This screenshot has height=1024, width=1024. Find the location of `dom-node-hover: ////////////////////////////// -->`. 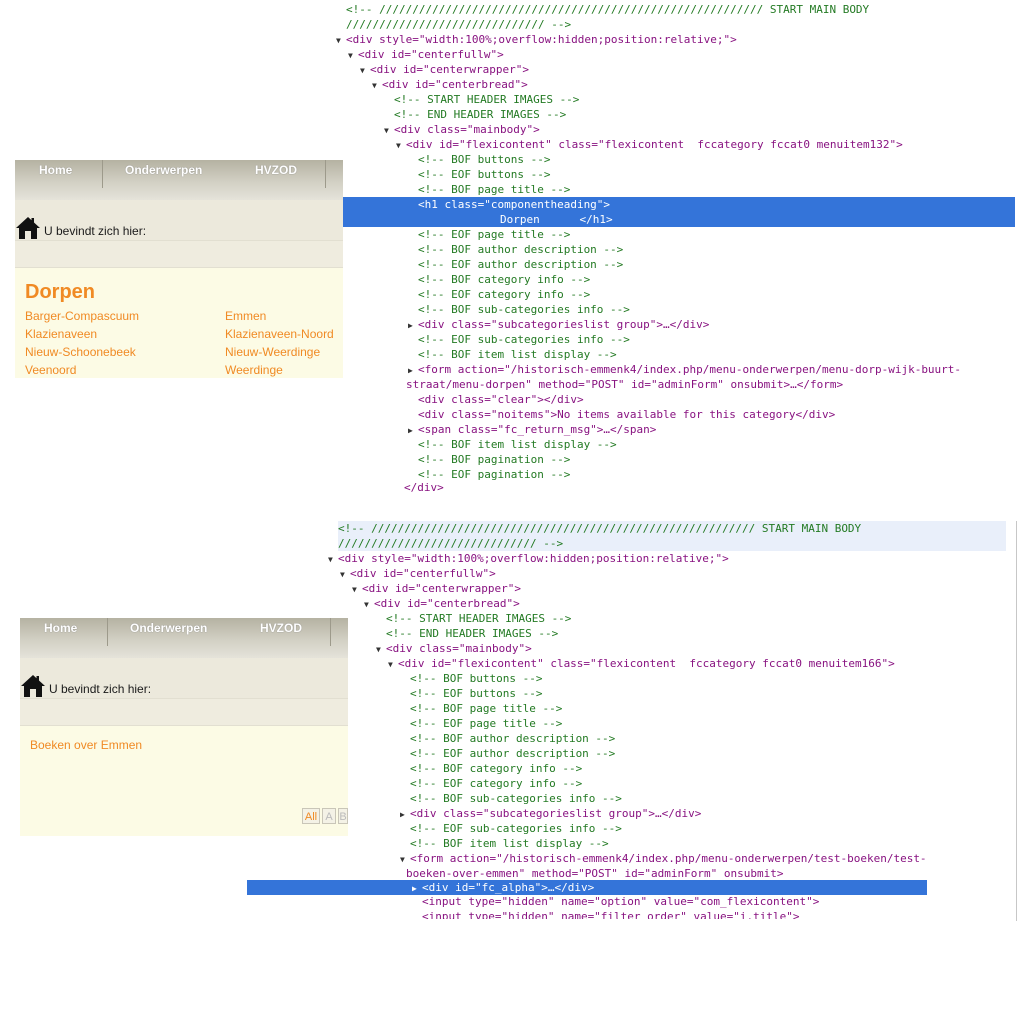

dom-node-hover: ////////////////////////////// --> is located at coordinates (672, 543).